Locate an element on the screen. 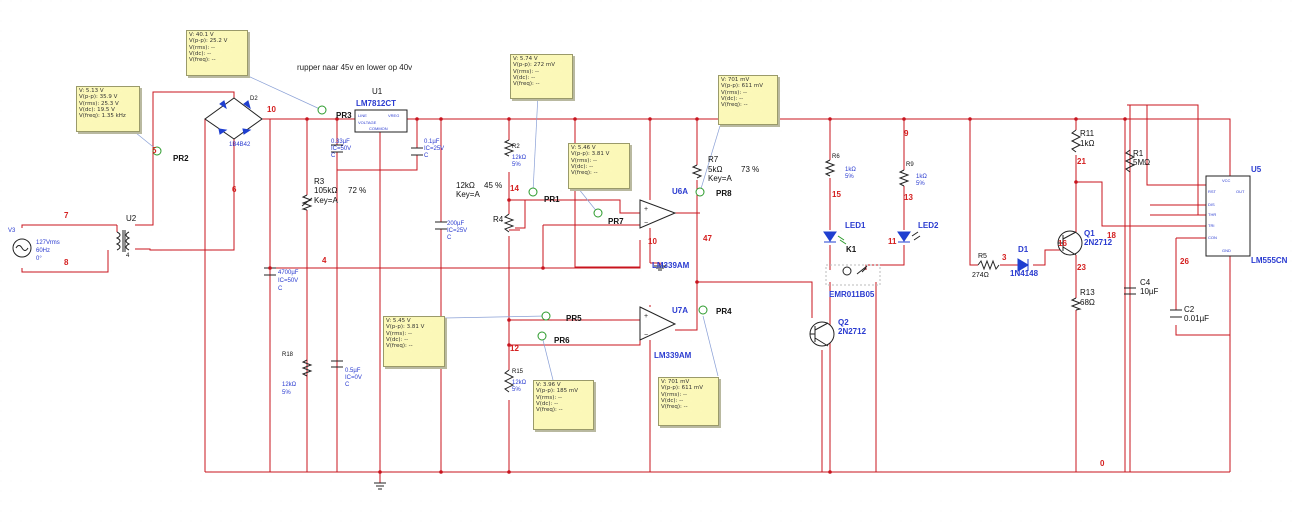 This screenshot has width=1293, height=523. probe-label-pr1: PR1 is located at coordinates (552, 199).